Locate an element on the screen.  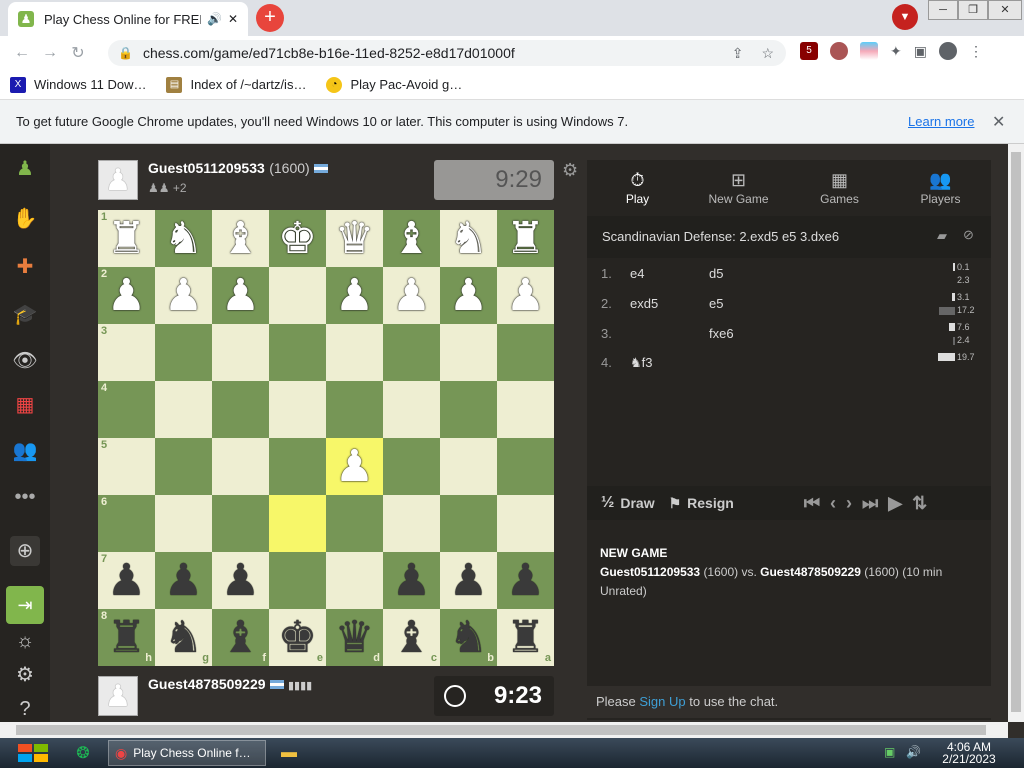
tab-players: 👥 Players is located at coordinates (940, 188).